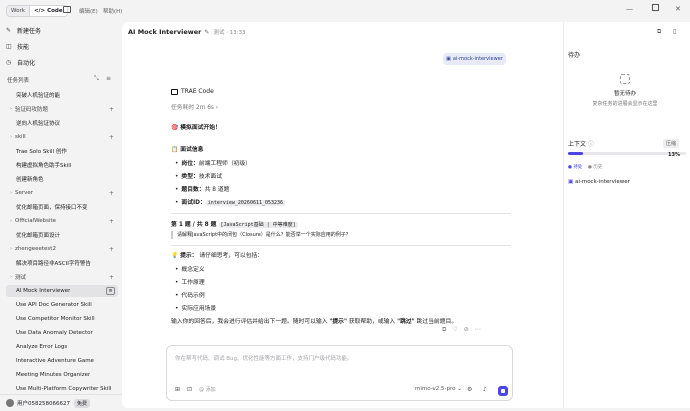  I want to click on elapsed-label: 任务耗时 2m 6s, so click(192, 108).